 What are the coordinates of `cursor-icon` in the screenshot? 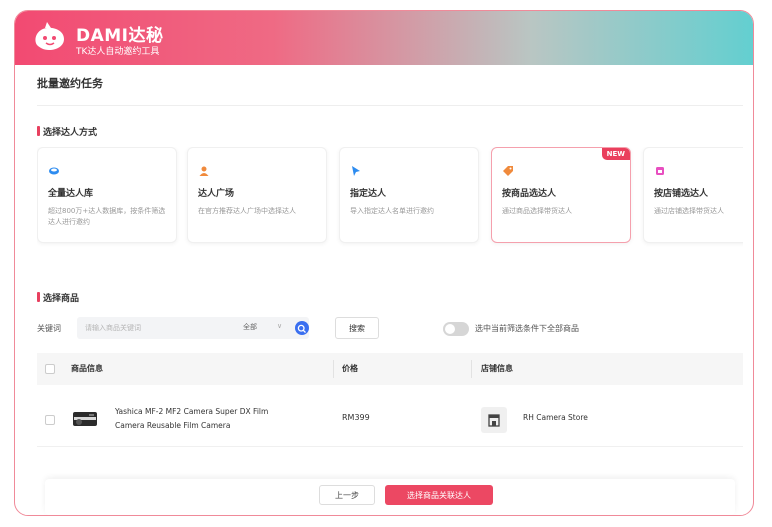 It's located at (356, 169).